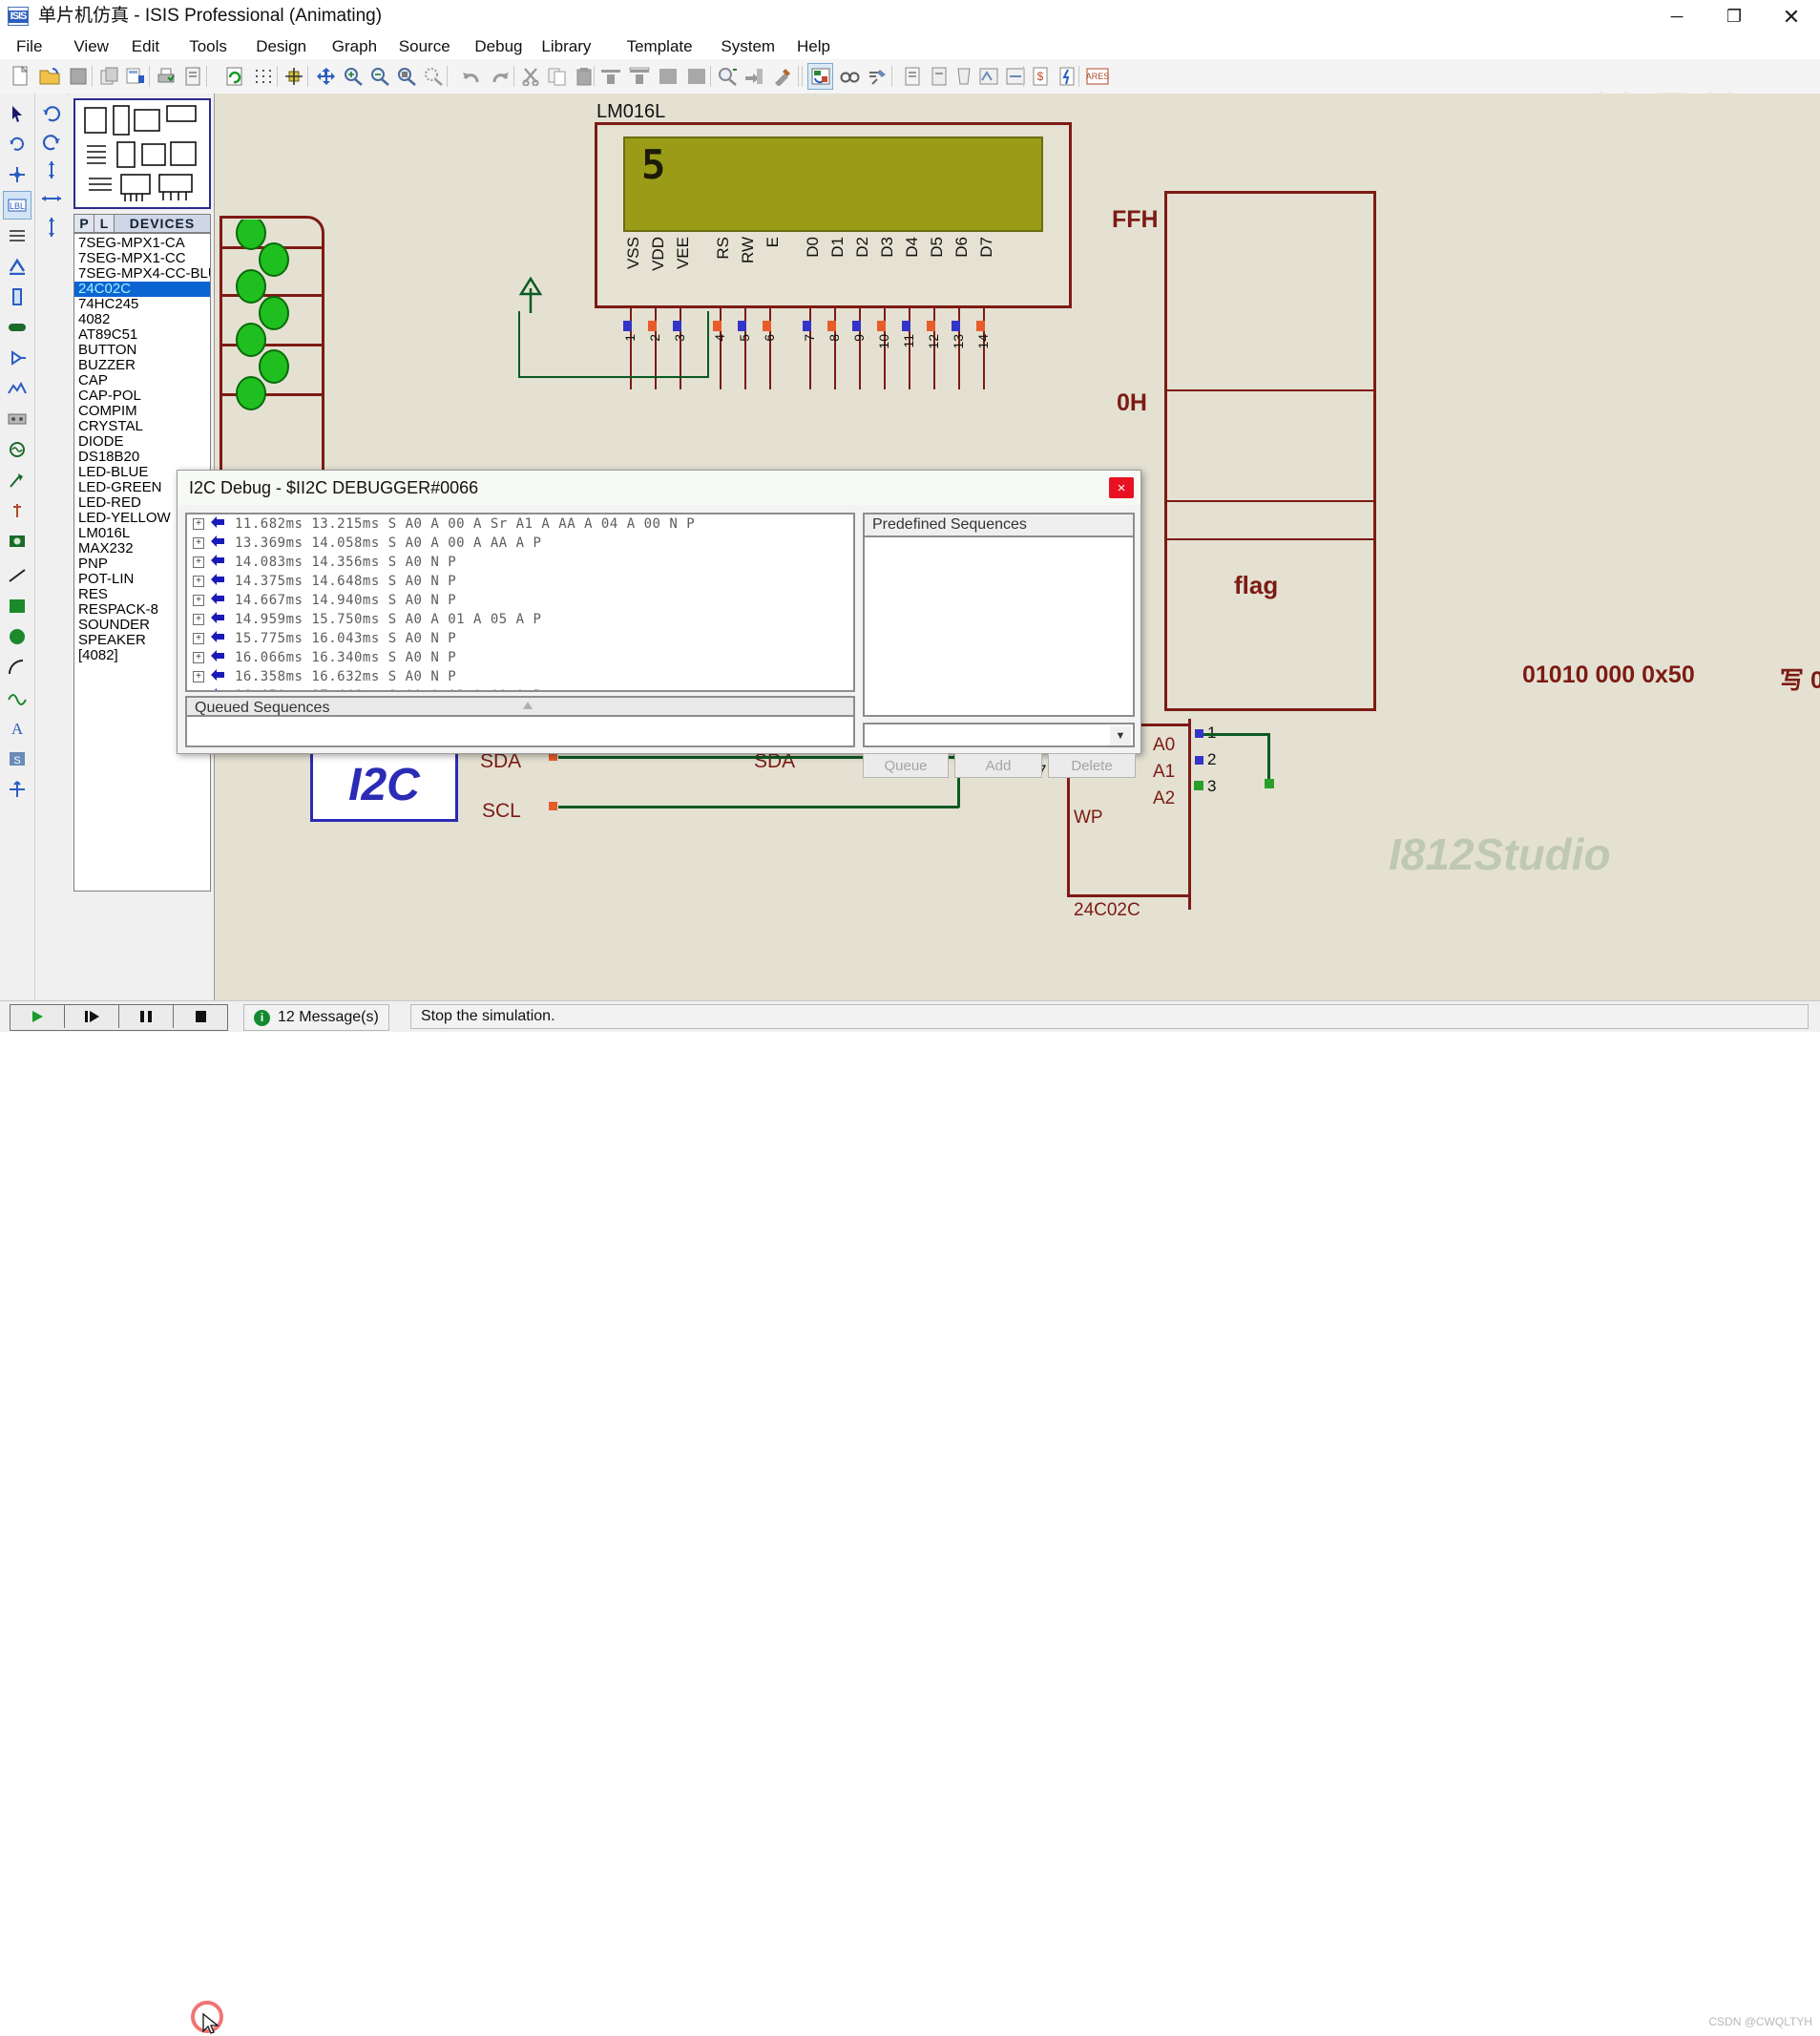 The width and height of the screenshot is (1820, 2036). I want to click on new-file-icon, so click(20, 77).